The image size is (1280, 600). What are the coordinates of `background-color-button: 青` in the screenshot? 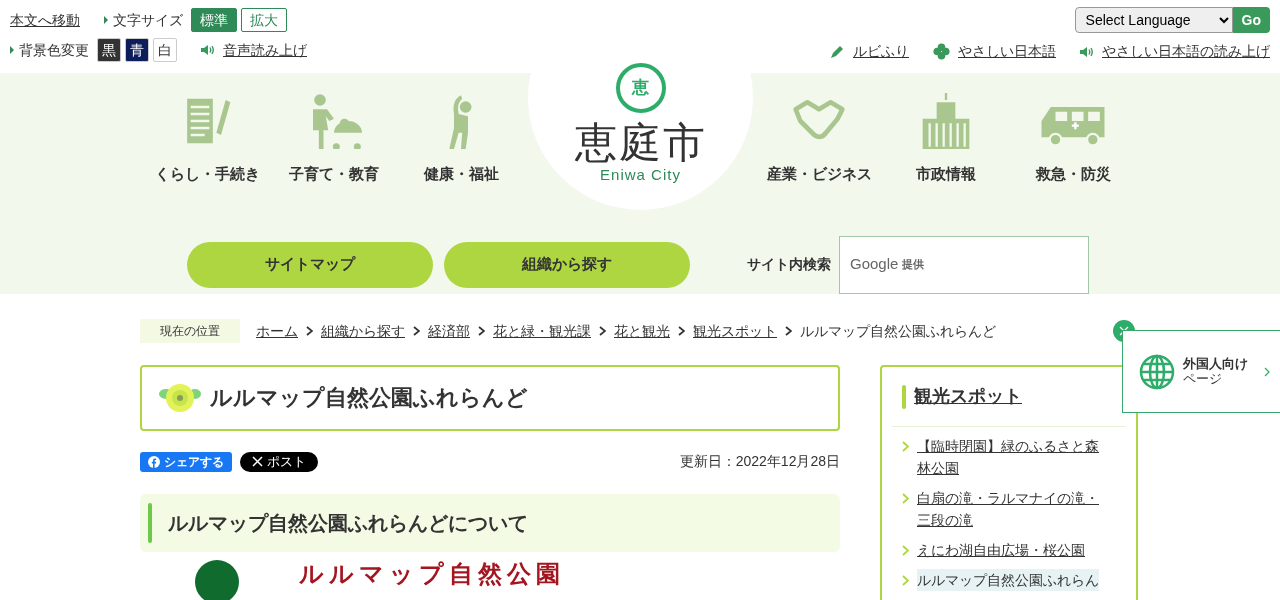 It's located at (137, 50).